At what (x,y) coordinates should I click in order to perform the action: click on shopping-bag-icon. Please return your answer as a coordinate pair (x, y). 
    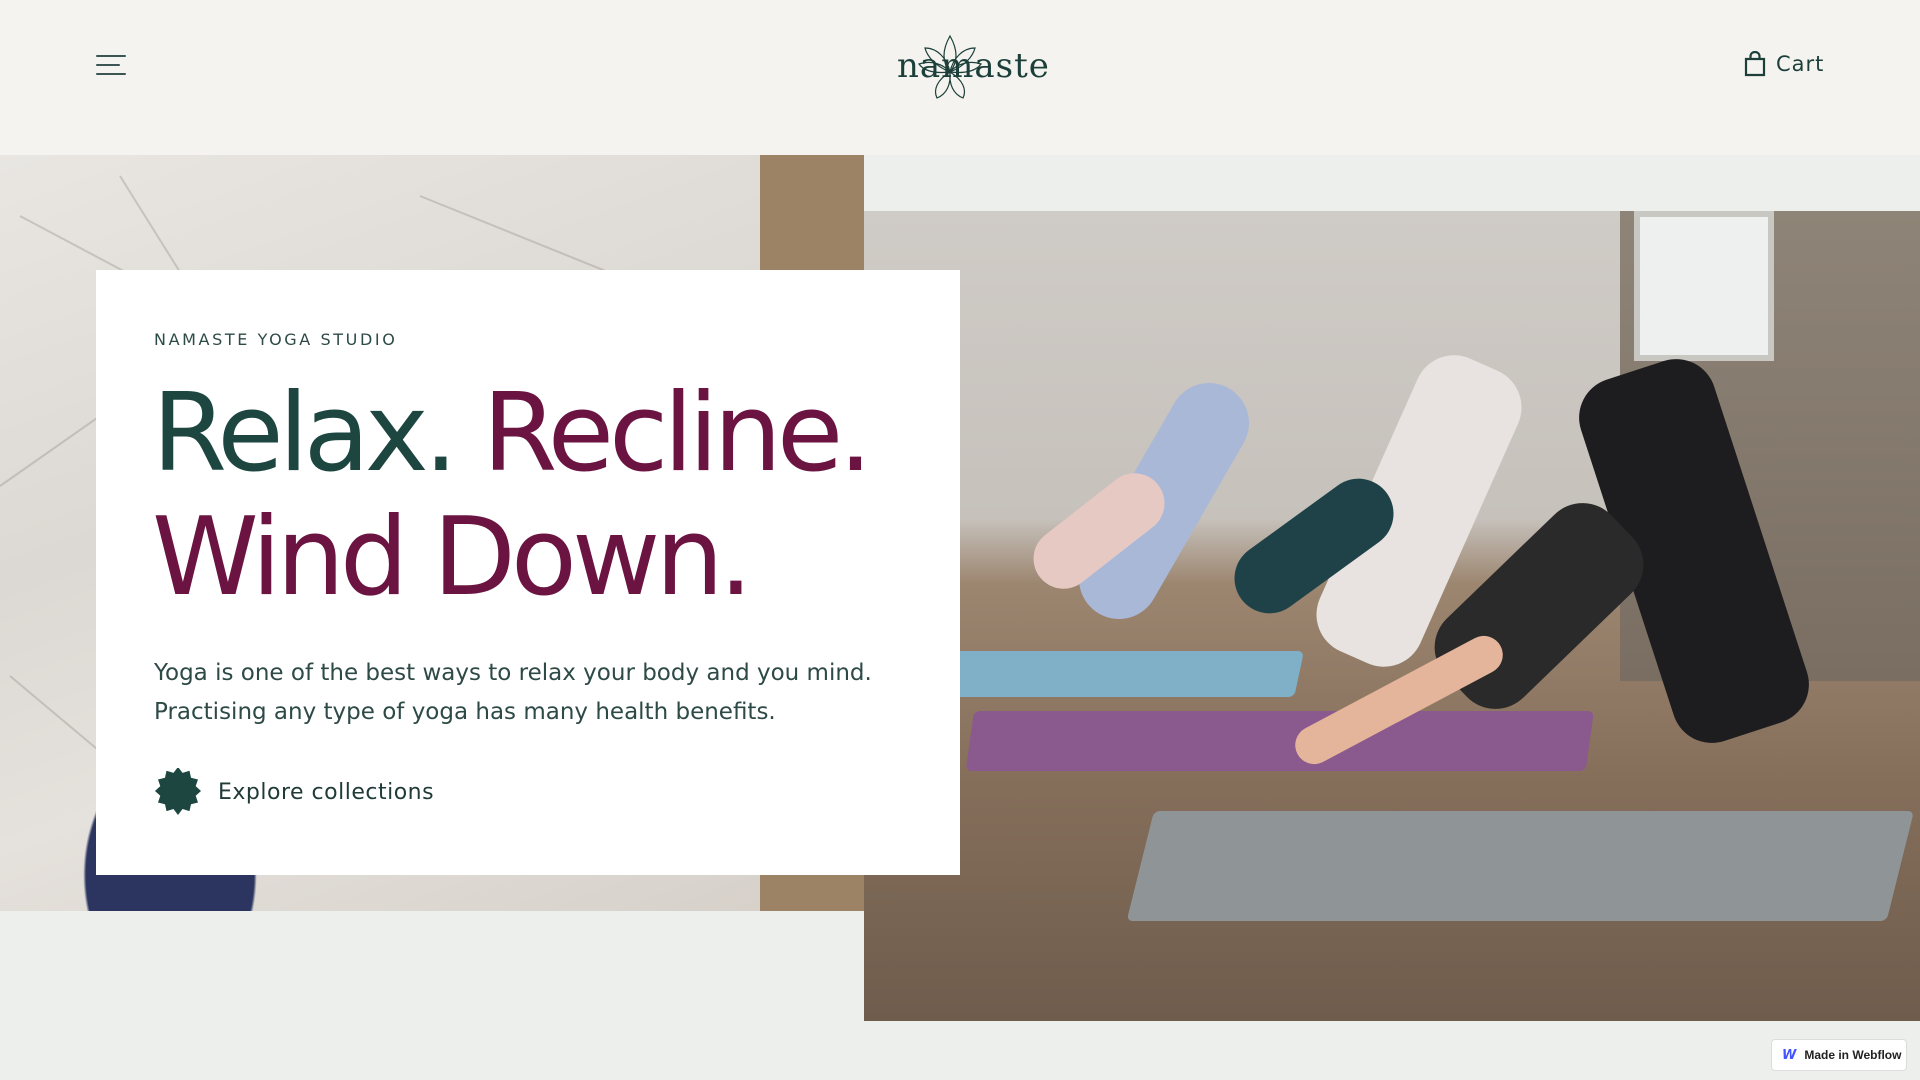
    Looking at the image, I should click on (1755, 64).